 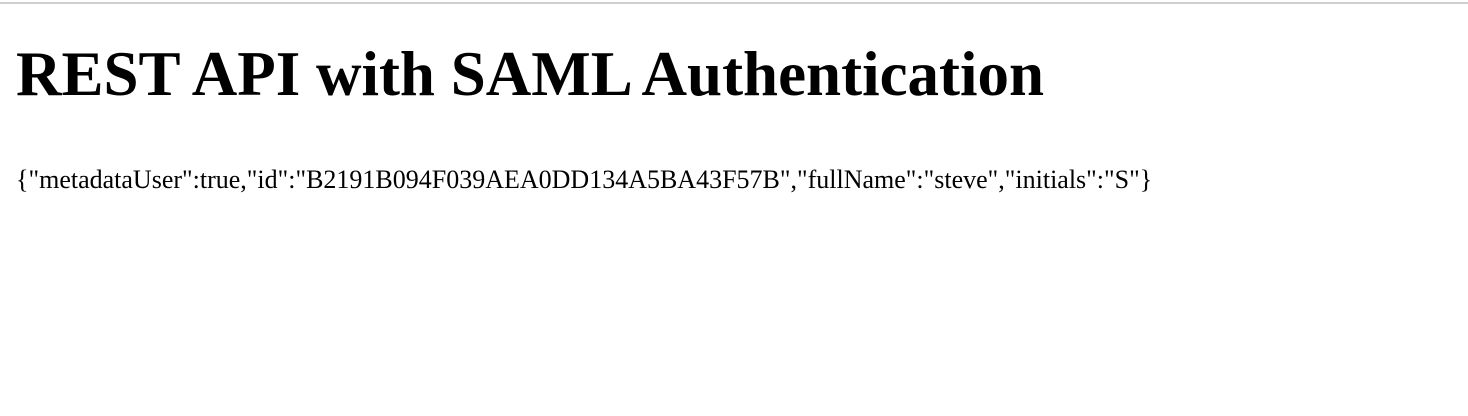 I want to click on page-title: REST API with SAML Authentication, so click(x=530, y=74).